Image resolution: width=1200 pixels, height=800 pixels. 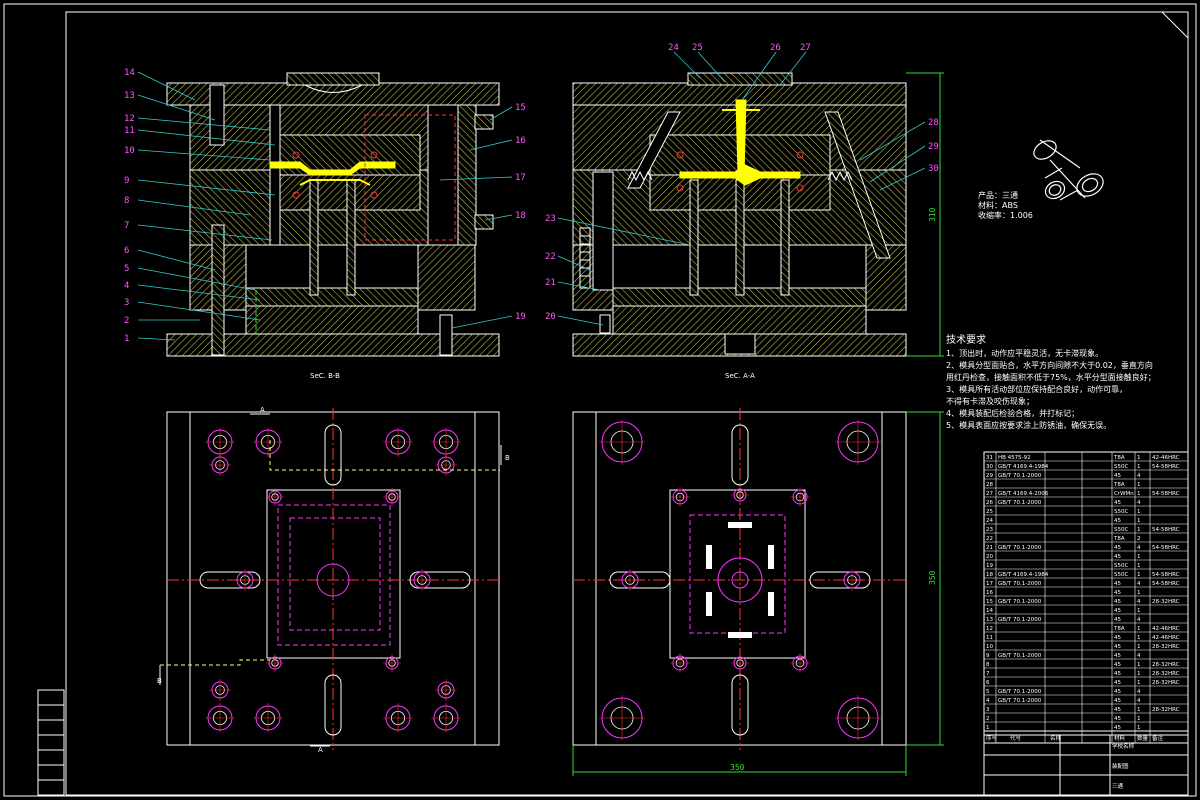 I want to click on part-label-16: 16, so click(x=520, y=141).